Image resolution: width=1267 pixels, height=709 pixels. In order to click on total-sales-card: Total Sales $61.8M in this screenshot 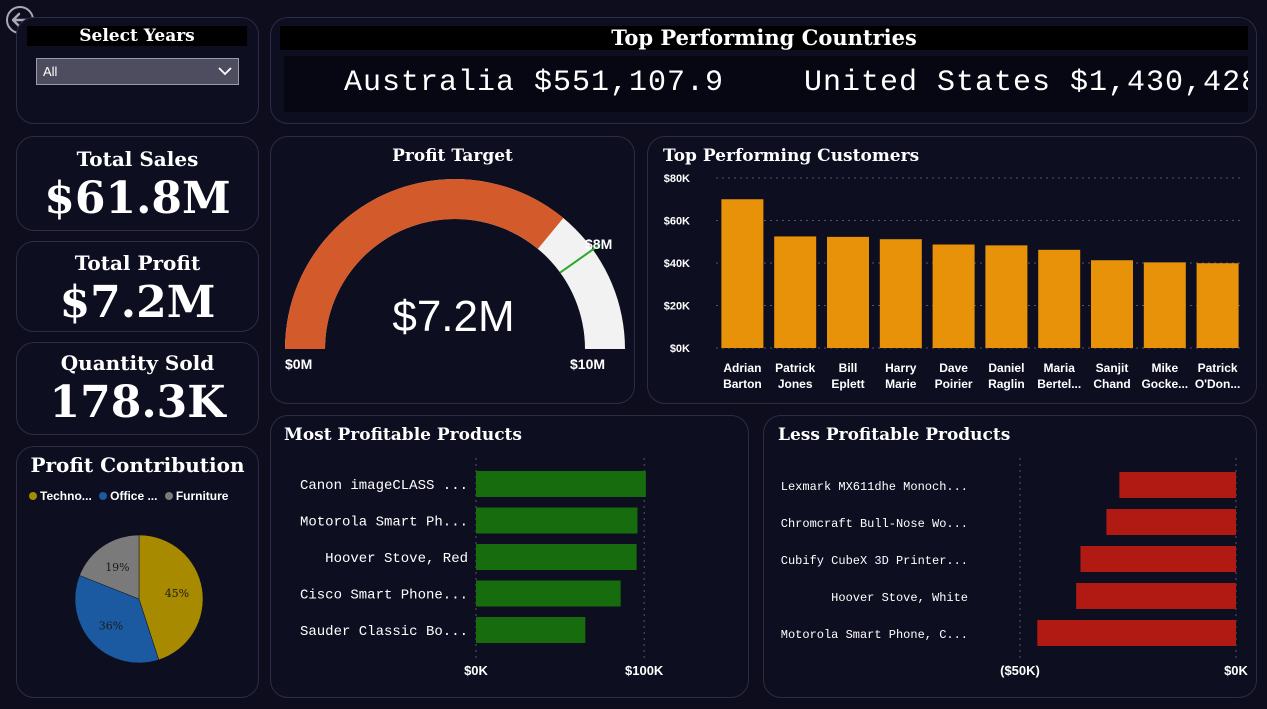, I will do `click(137, 183)`.